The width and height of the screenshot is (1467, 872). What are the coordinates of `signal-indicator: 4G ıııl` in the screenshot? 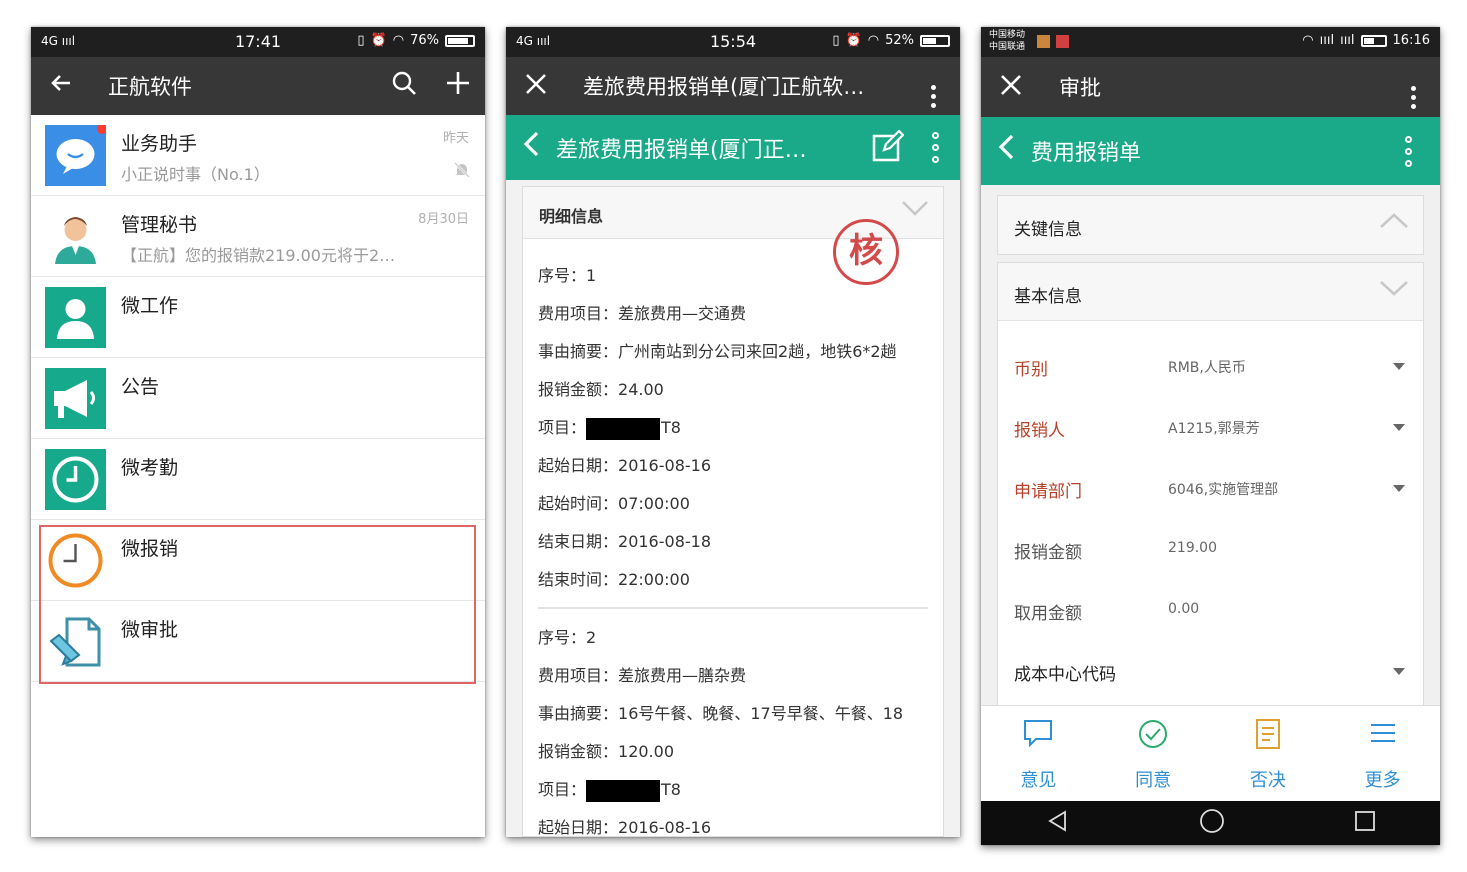 It's located at (533, 41).